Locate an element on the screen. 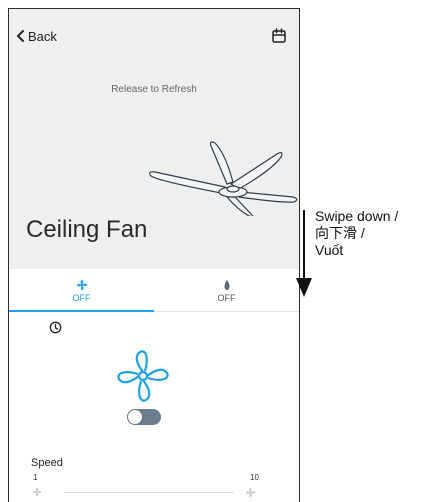  tab-fan-label: OFF is located at coordinates (81, 298).